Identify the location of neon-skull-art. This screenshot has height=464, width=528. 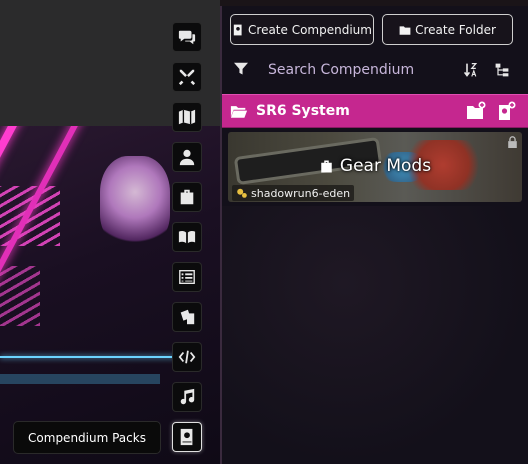
(135, 201).